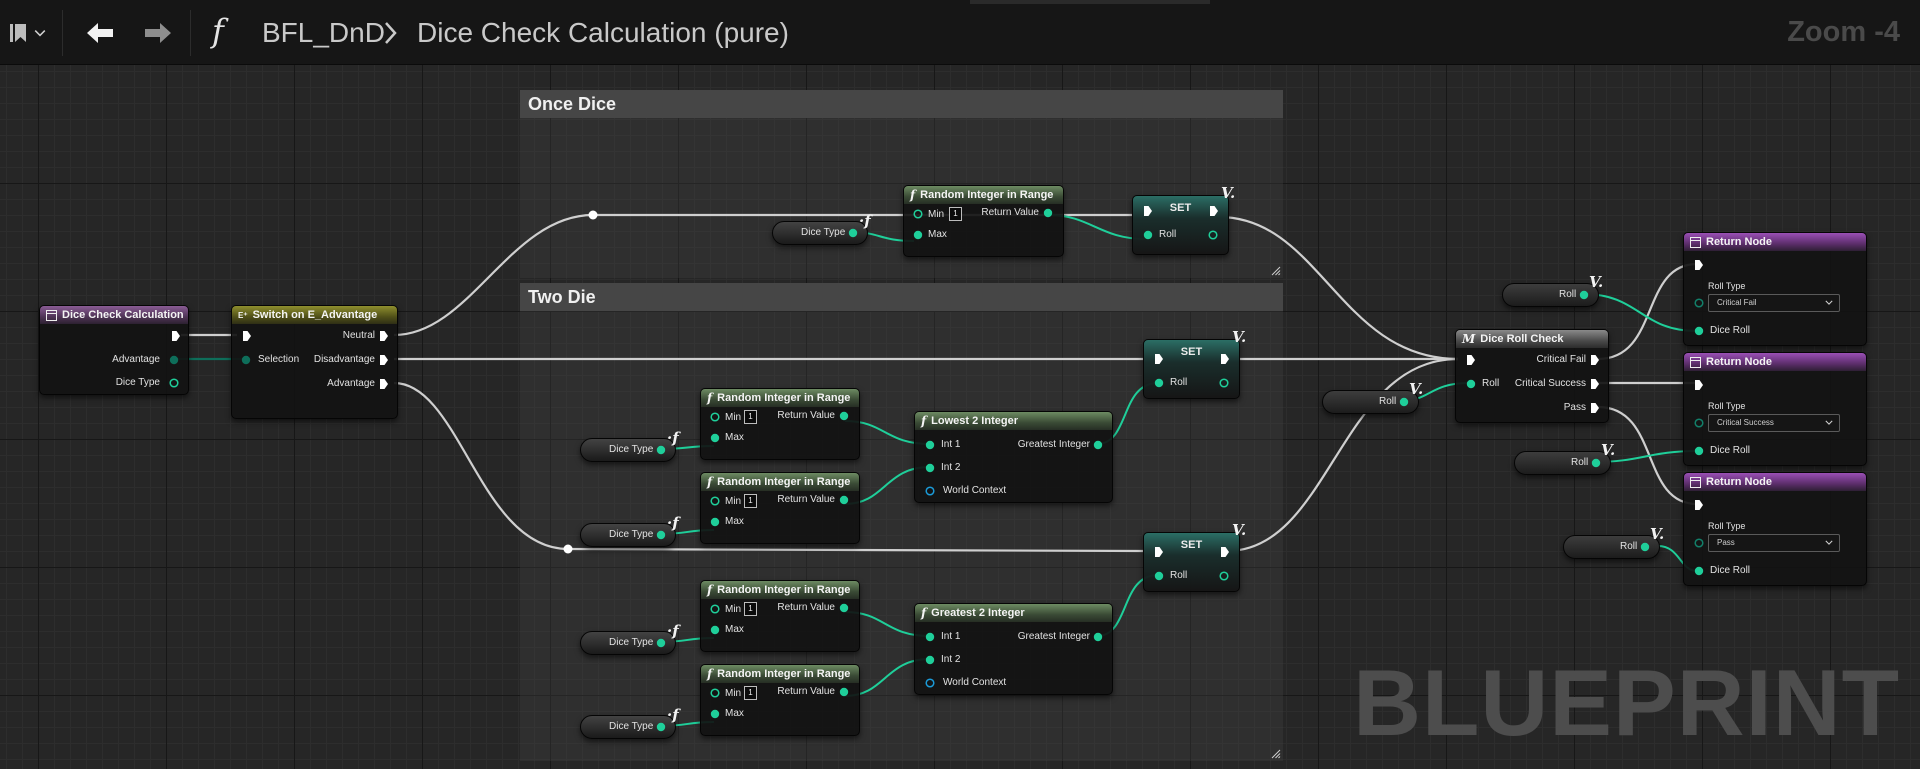 This screenshot has width=1920, height=769. What do you see at coordinates (384, 336) in the screenshot?
I see `neutral-exec-pin` at bounding box center [384, 336].